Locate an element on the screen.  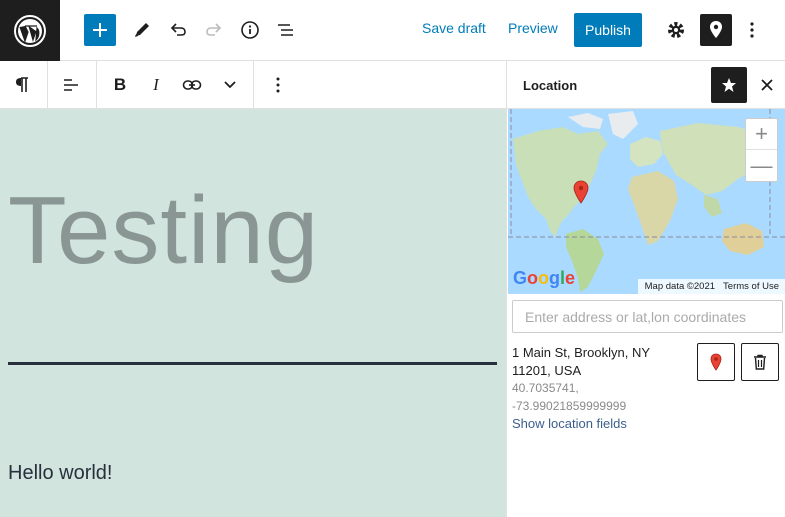
location-map: + — Google Map data ©2021 Terms of Use is located at coordinates (646, 201).